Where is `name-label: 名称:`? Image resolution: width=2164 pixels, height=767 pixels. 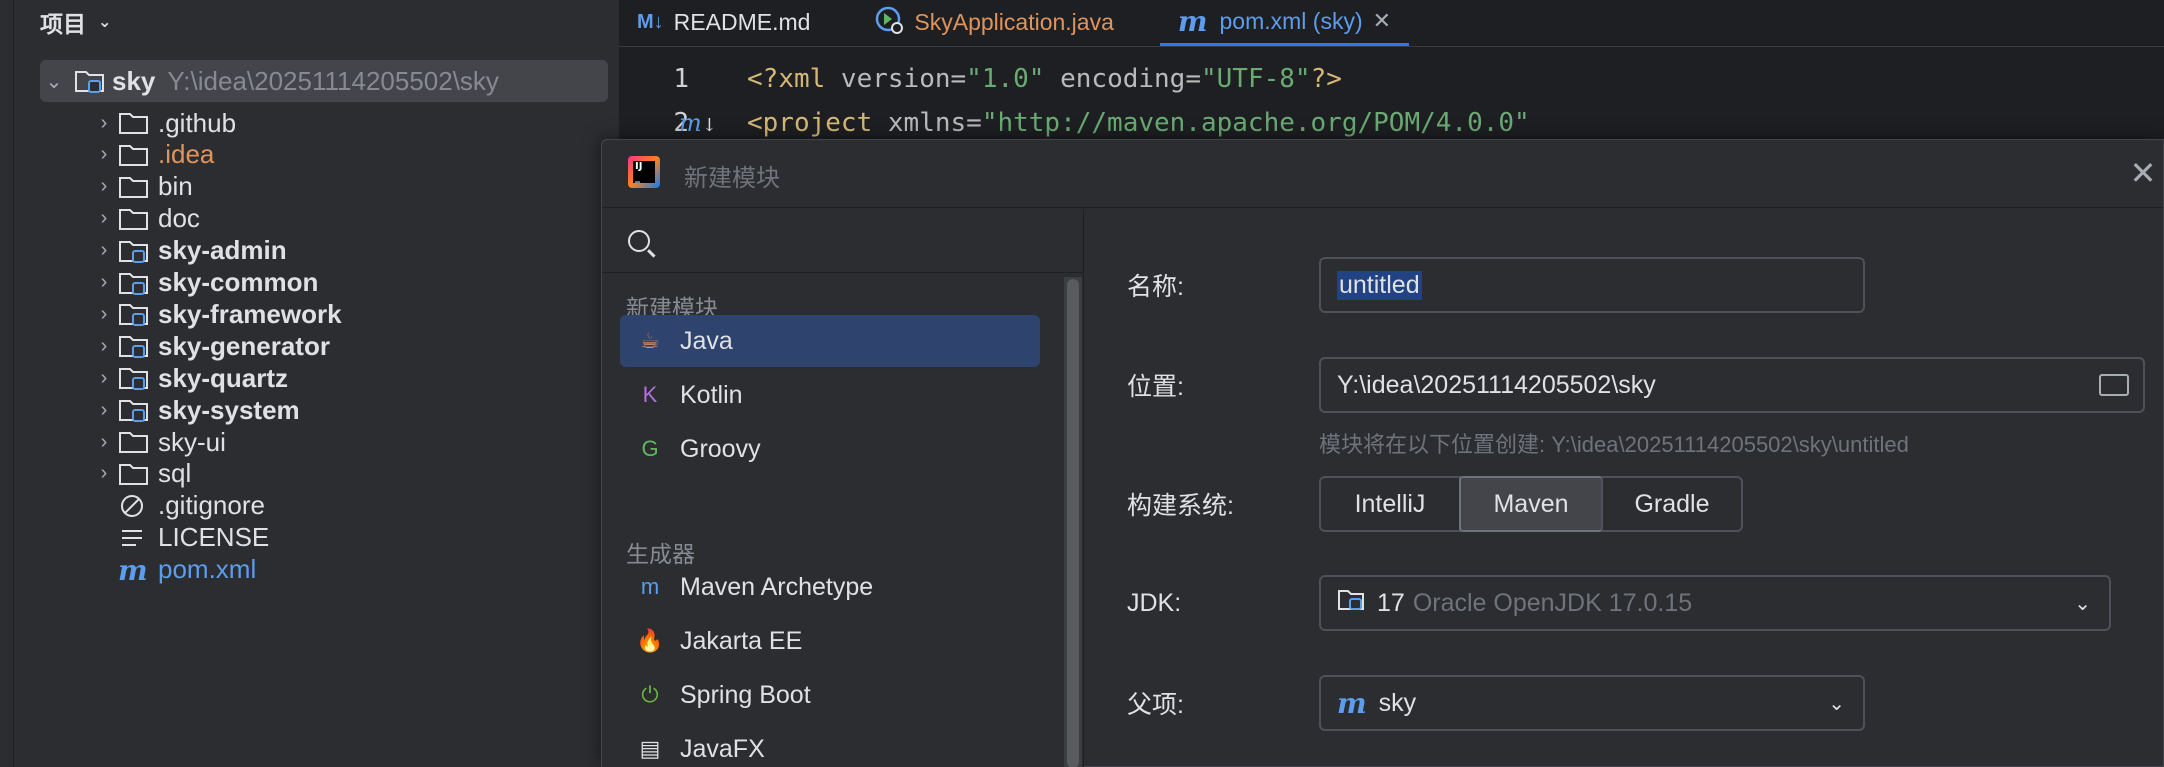 name-label: 名称: is located at coordinates (1155, 287).